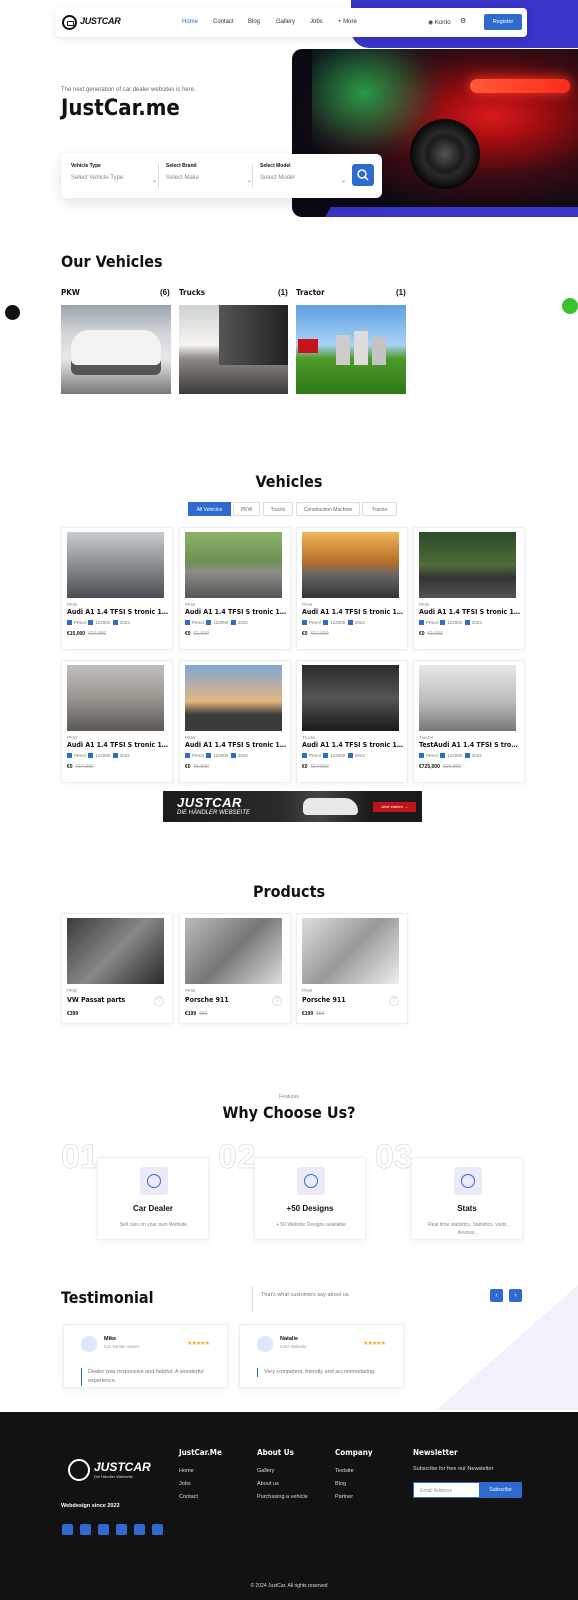  What do you see at coordinates (12, 312) in the screenshot?
I see `accessibility-icon` at bounding box center [12, 312].